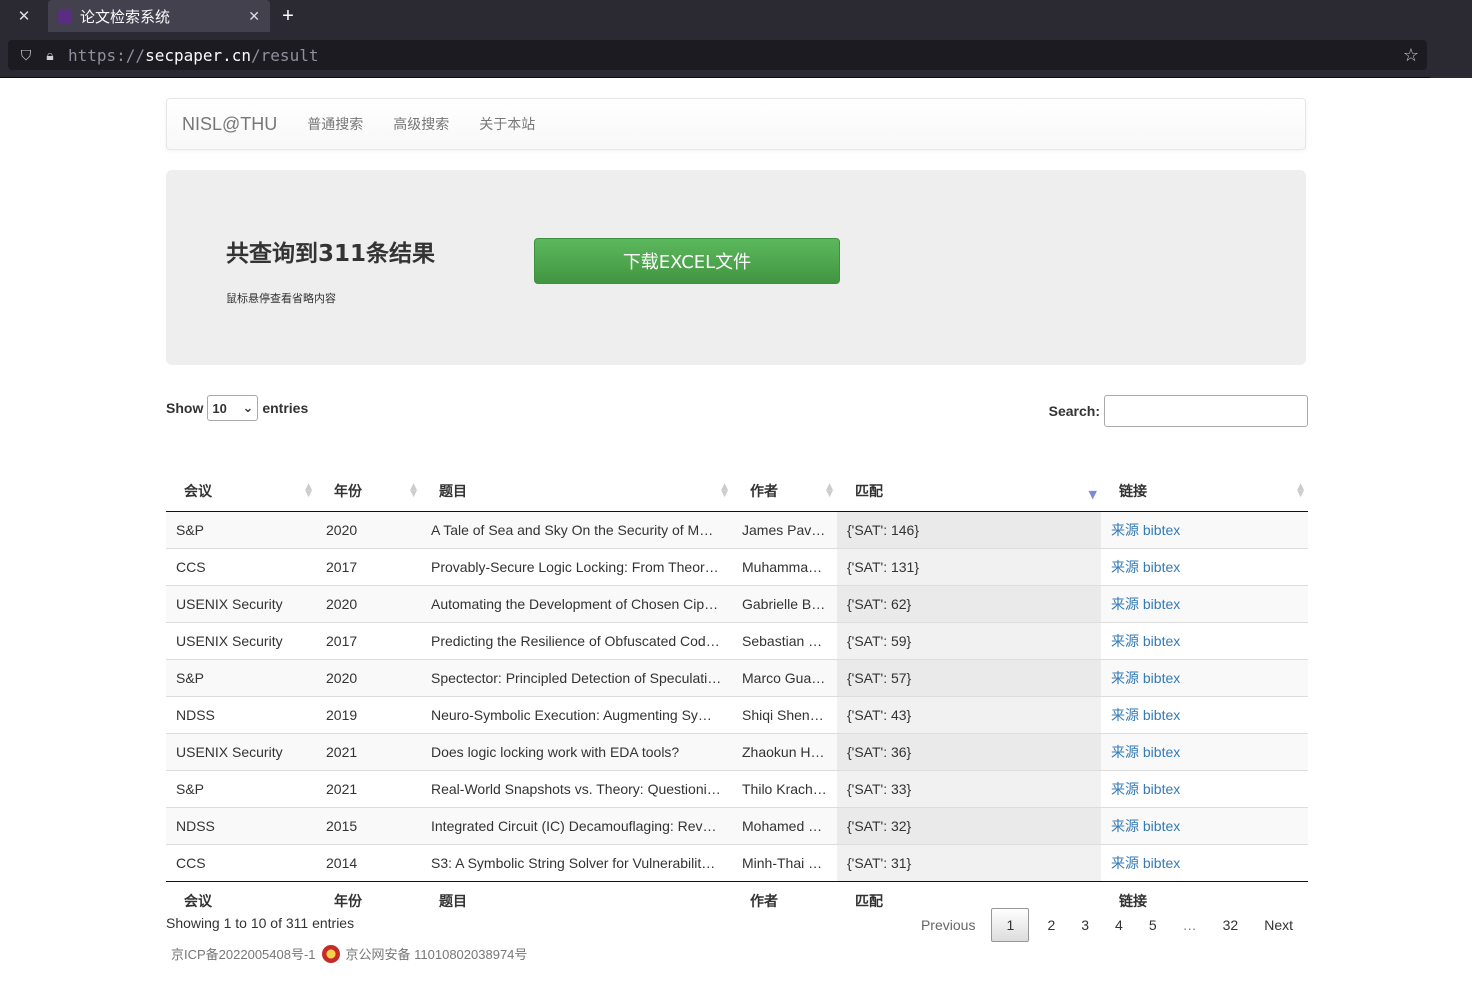 The width and height of the screenshot is (1472, 991). I want to click on cell-year: 2014, so click(368, 862).